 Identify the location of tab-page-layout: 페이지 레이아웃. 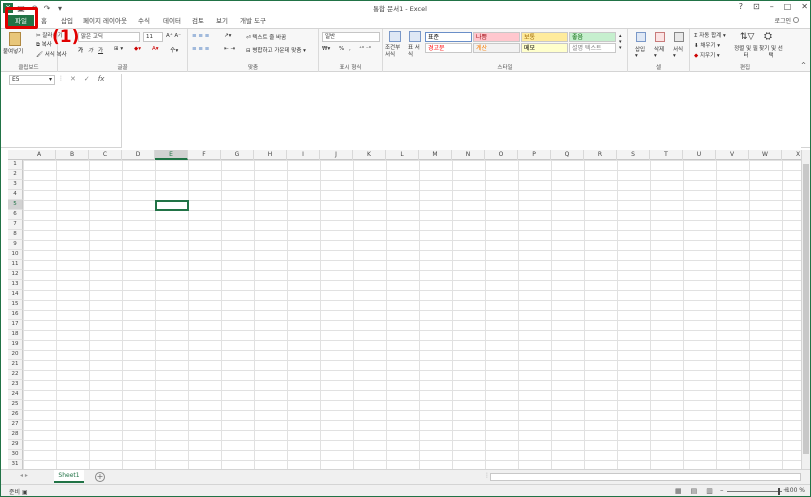
(105, 21).